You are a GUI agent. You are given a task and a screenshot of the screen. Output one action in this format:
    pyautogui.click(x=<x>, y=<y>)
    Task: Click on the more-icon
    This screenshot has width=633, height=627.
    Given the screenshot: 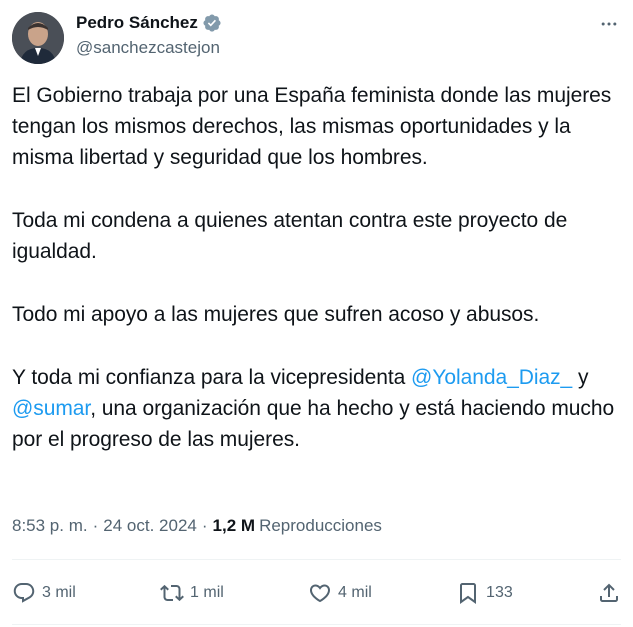 What is the action you would take?
    pyautogui.click(x=609, y=24)
    